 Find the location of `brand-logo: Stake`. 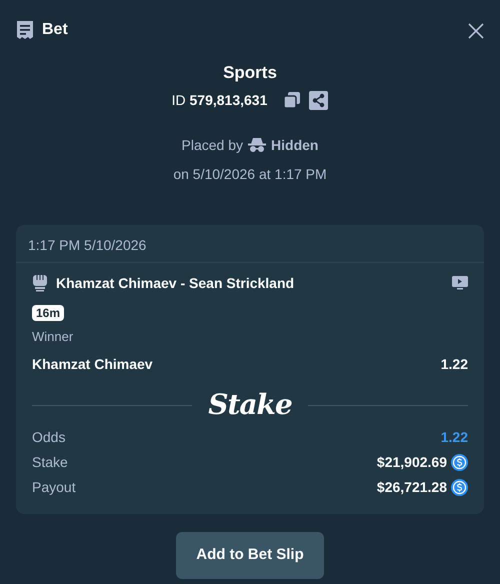

brand-logo: Stake is located at coordinates (250, 405).